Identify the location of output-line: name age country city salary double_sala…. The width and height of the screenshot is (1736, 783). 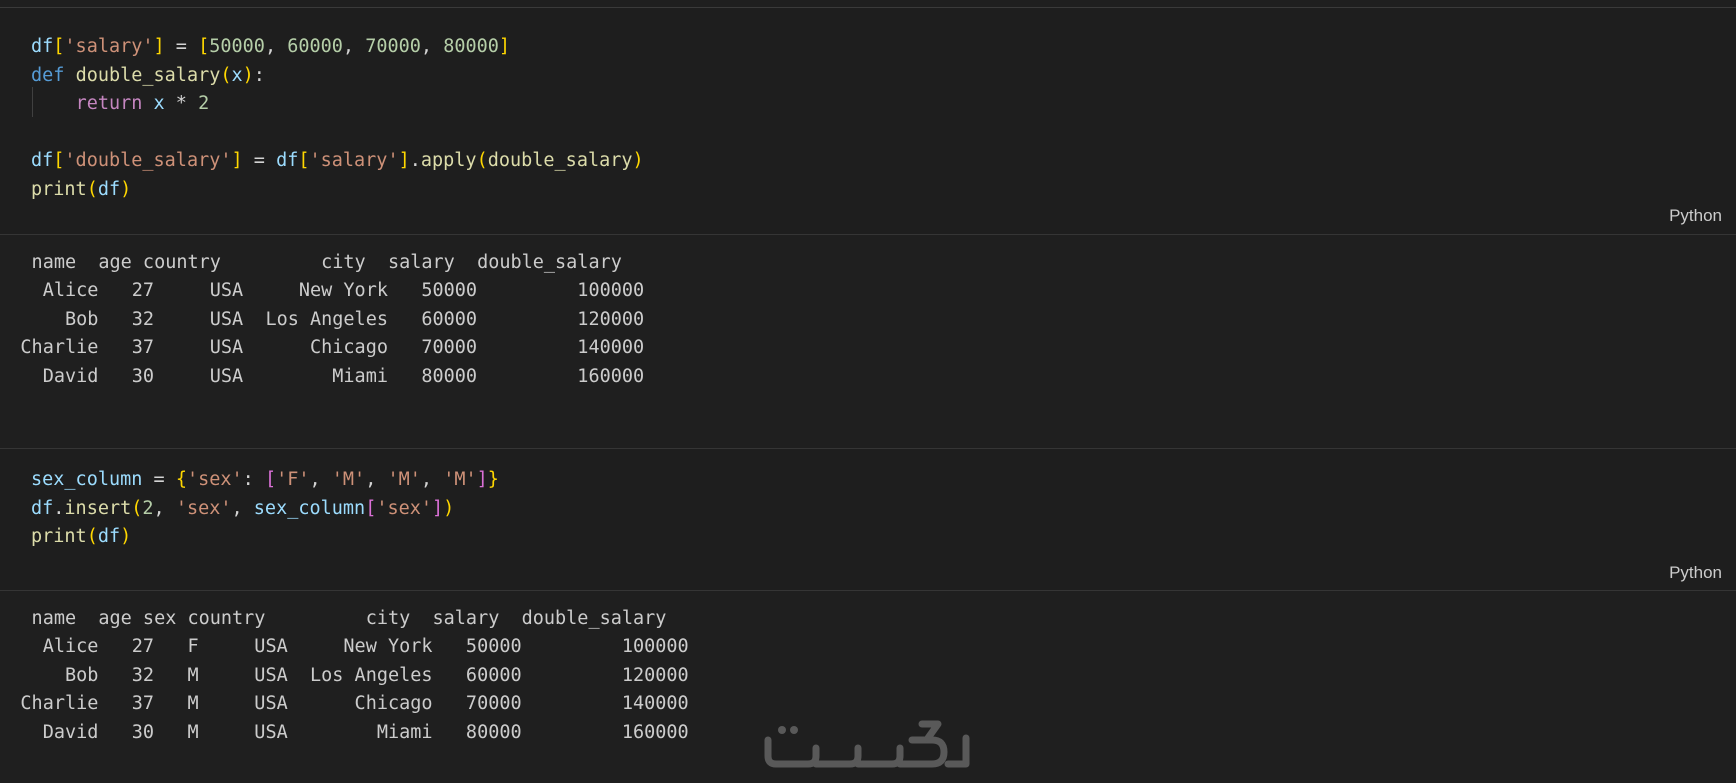
(311, 262).